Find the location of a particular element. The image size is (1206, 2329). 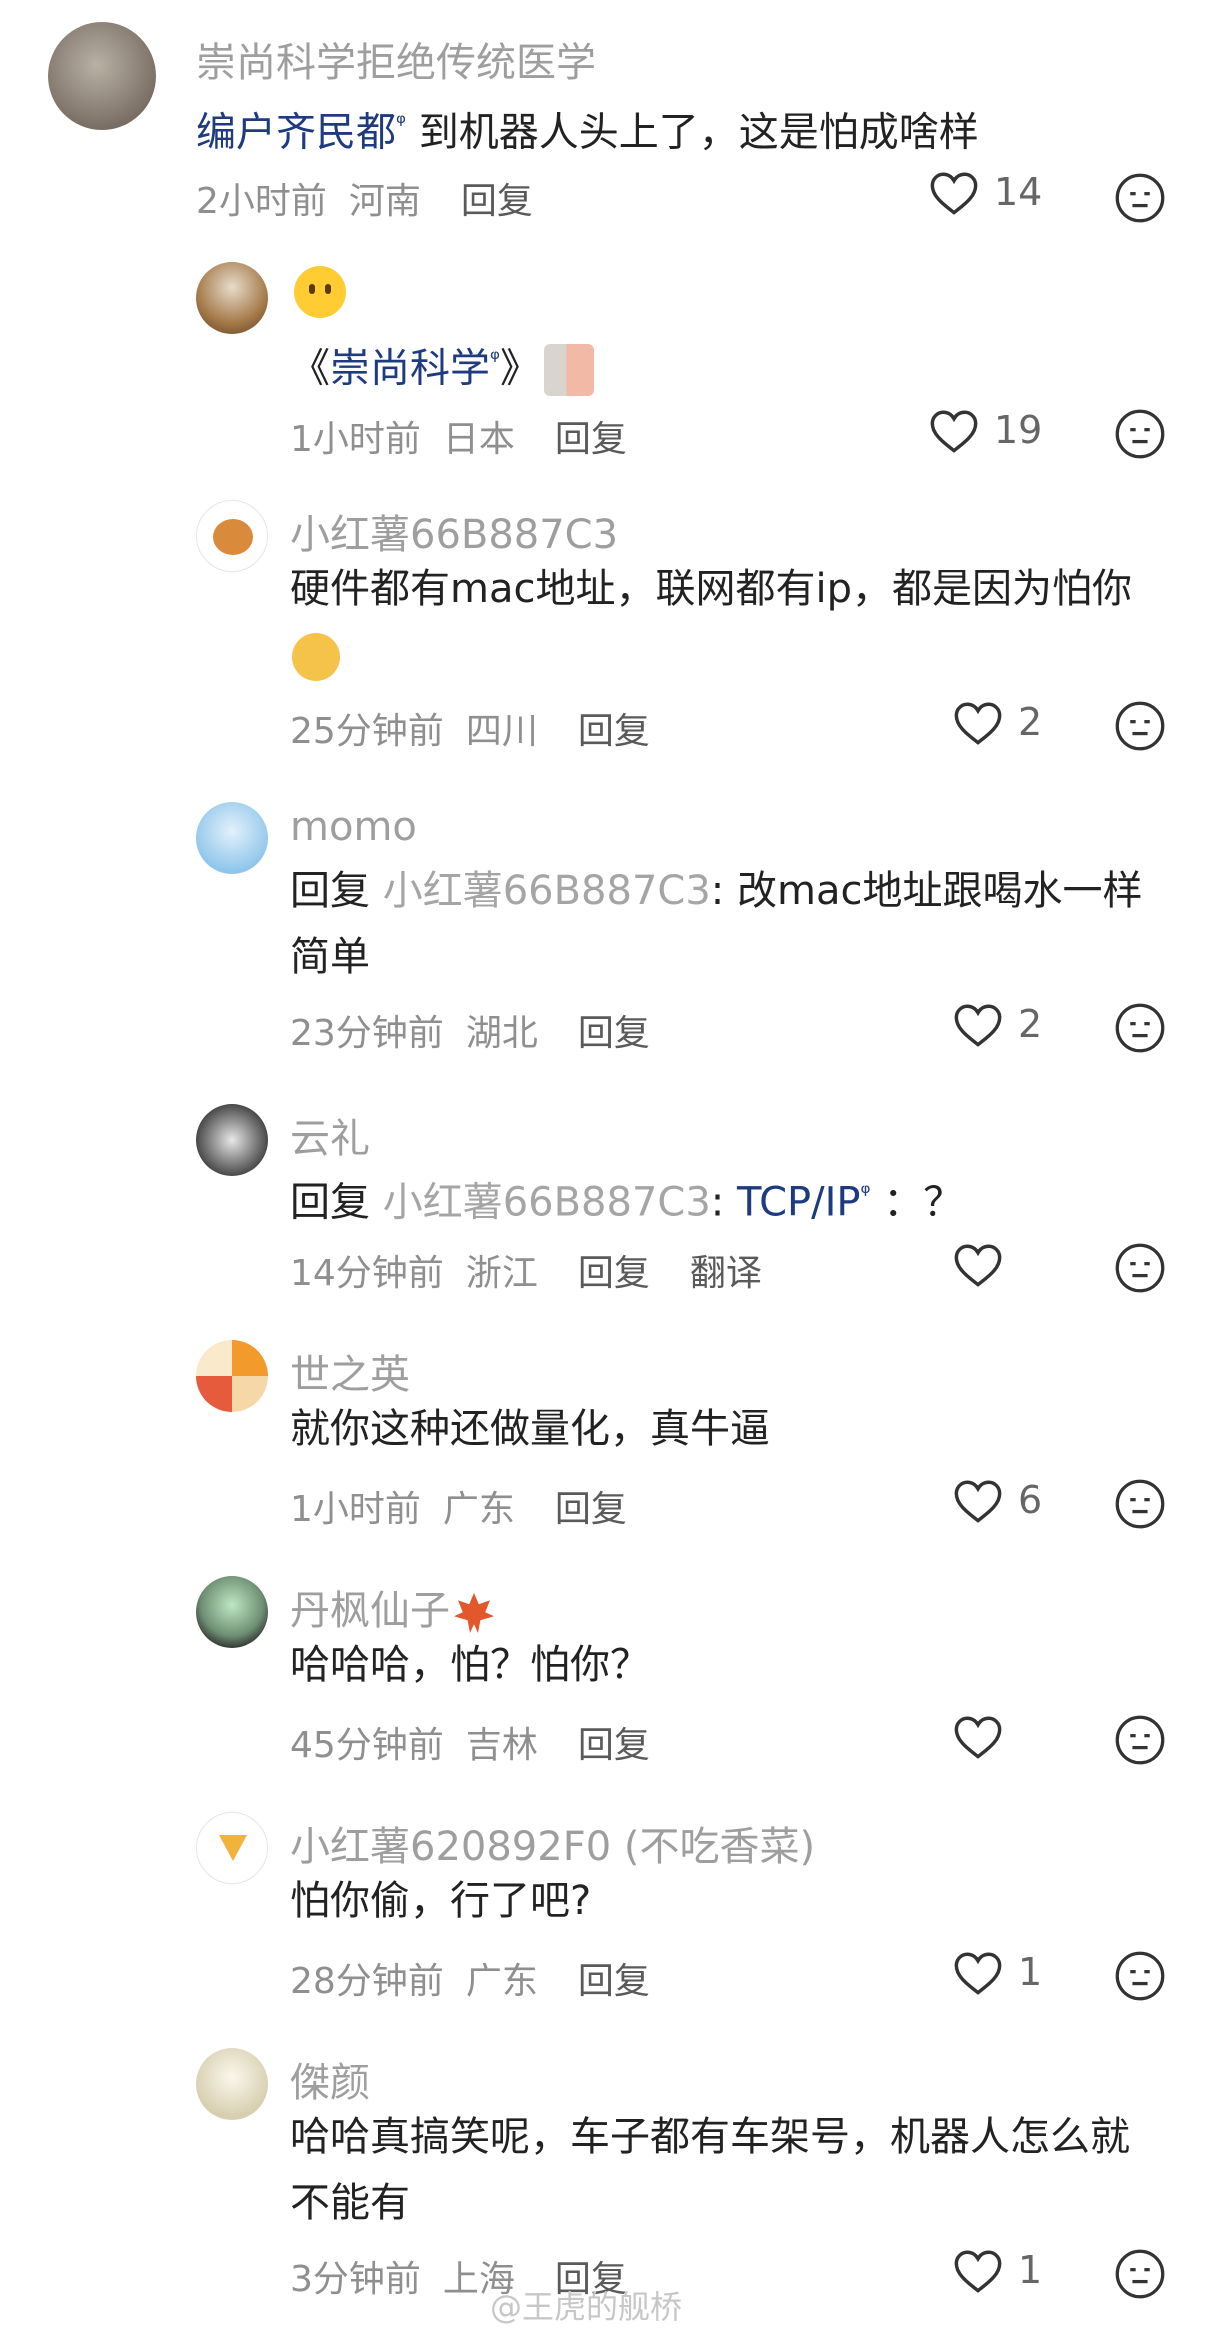

comment-meta: 45分钟前 吉林 回复 is located at coordinates (481, 1742).